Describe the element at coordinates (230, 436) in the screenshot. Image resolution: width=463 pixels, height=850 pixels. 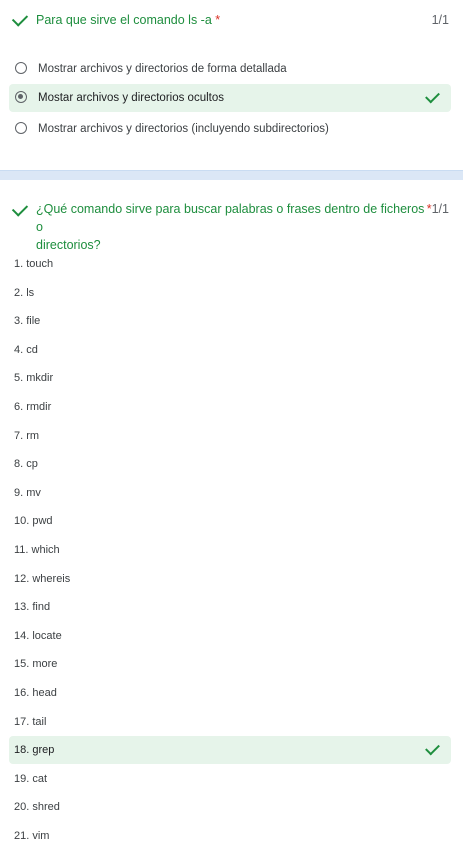
I see `list-item: 7. rm` at that location.